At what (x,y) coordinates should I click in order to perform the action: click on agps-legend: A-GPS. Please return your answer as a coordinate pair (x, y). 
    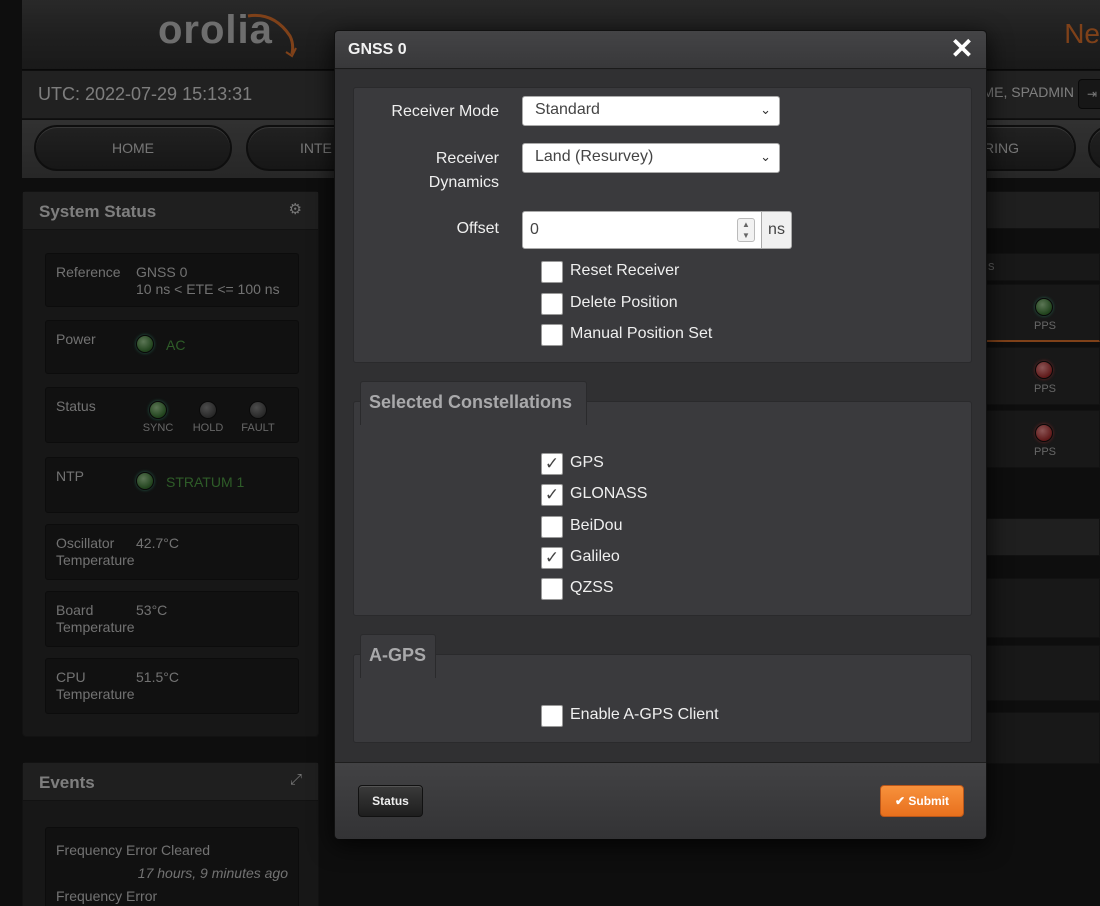
    Looking at the image, I should click on (398, 656).